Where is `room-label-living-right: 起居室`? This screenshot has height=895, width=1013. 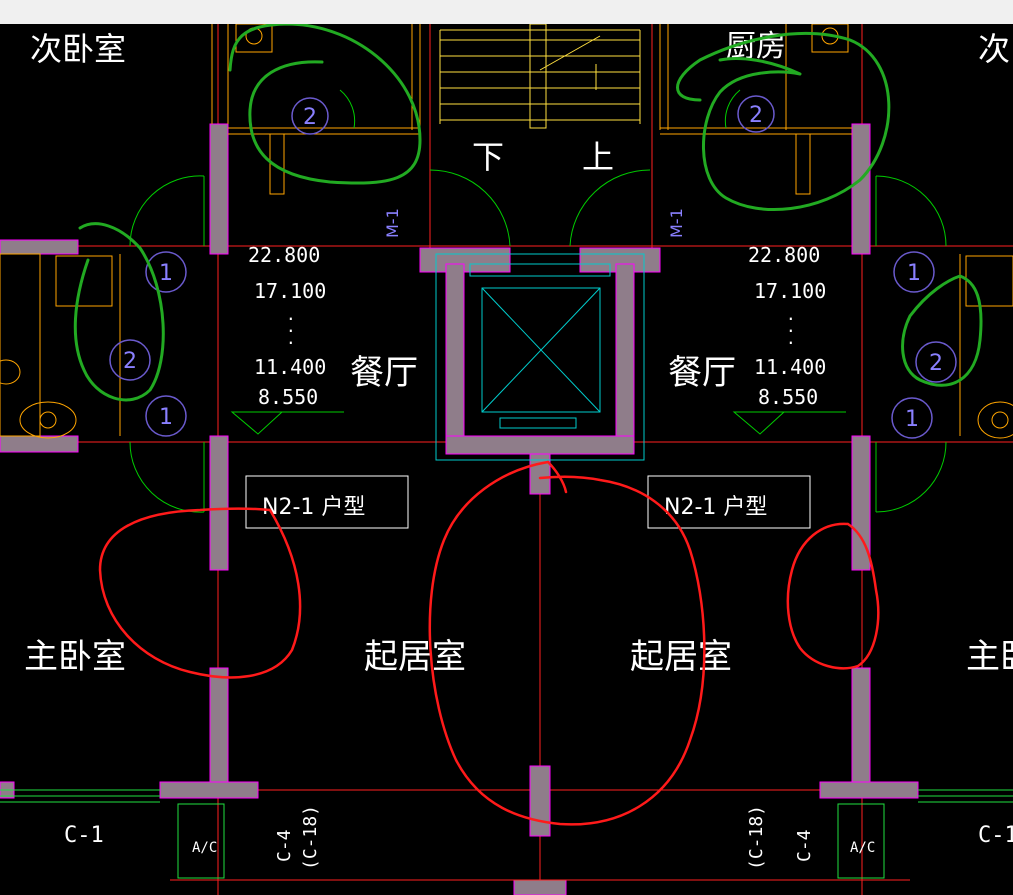 room-label-living-right: 起居室 is located at coordinates (681, 657).